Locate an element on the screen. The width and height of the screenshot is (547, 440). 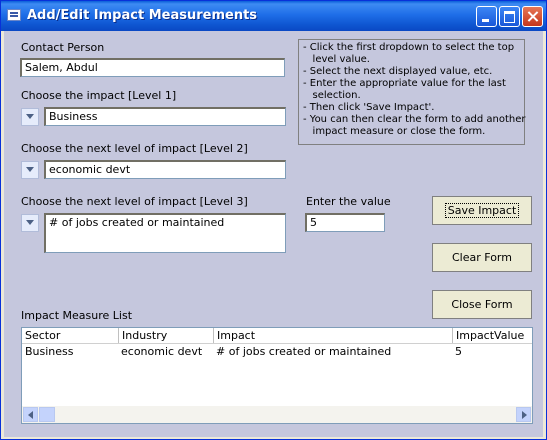
clear-form-button: Clear Form is located at coordinates (482, 257).